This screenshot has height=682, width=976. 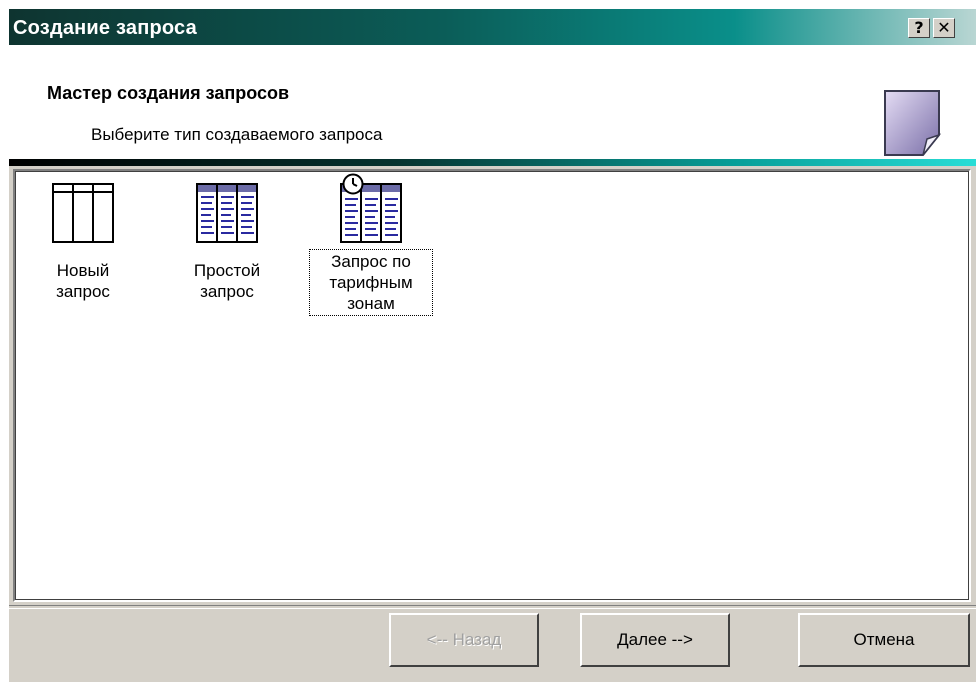 What do you see at coordinates (371, 208) in the screenshot?
I see `tariff-zone-query-icon` at bounding box center [371, 208].